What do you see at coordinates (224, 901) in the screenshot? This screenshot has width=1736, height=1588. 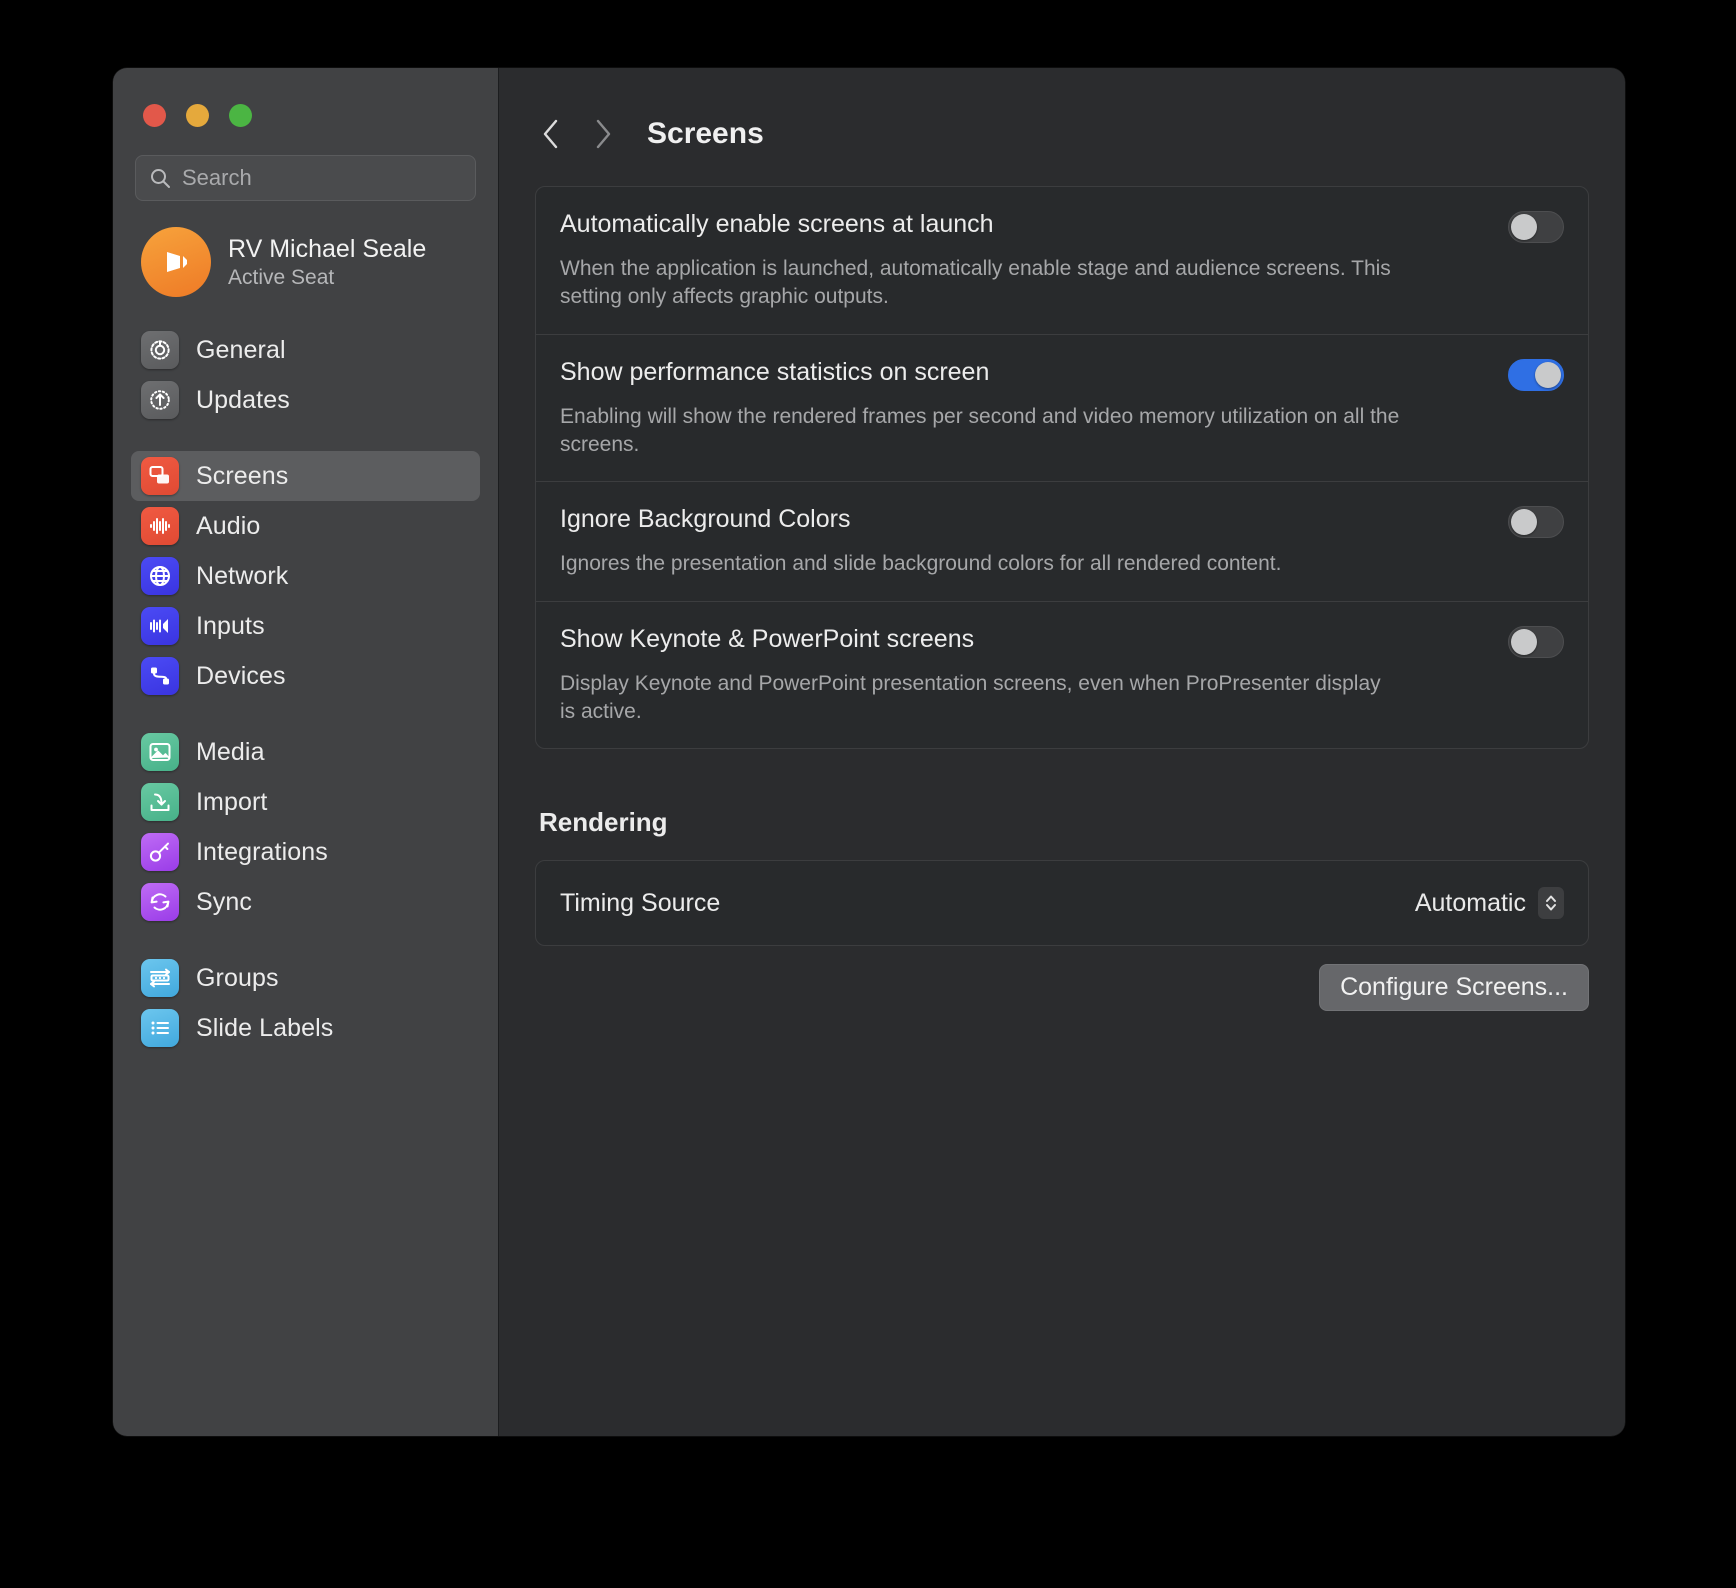 I see `sidebar-item-label: Sync` at bounding box center [224, 901].